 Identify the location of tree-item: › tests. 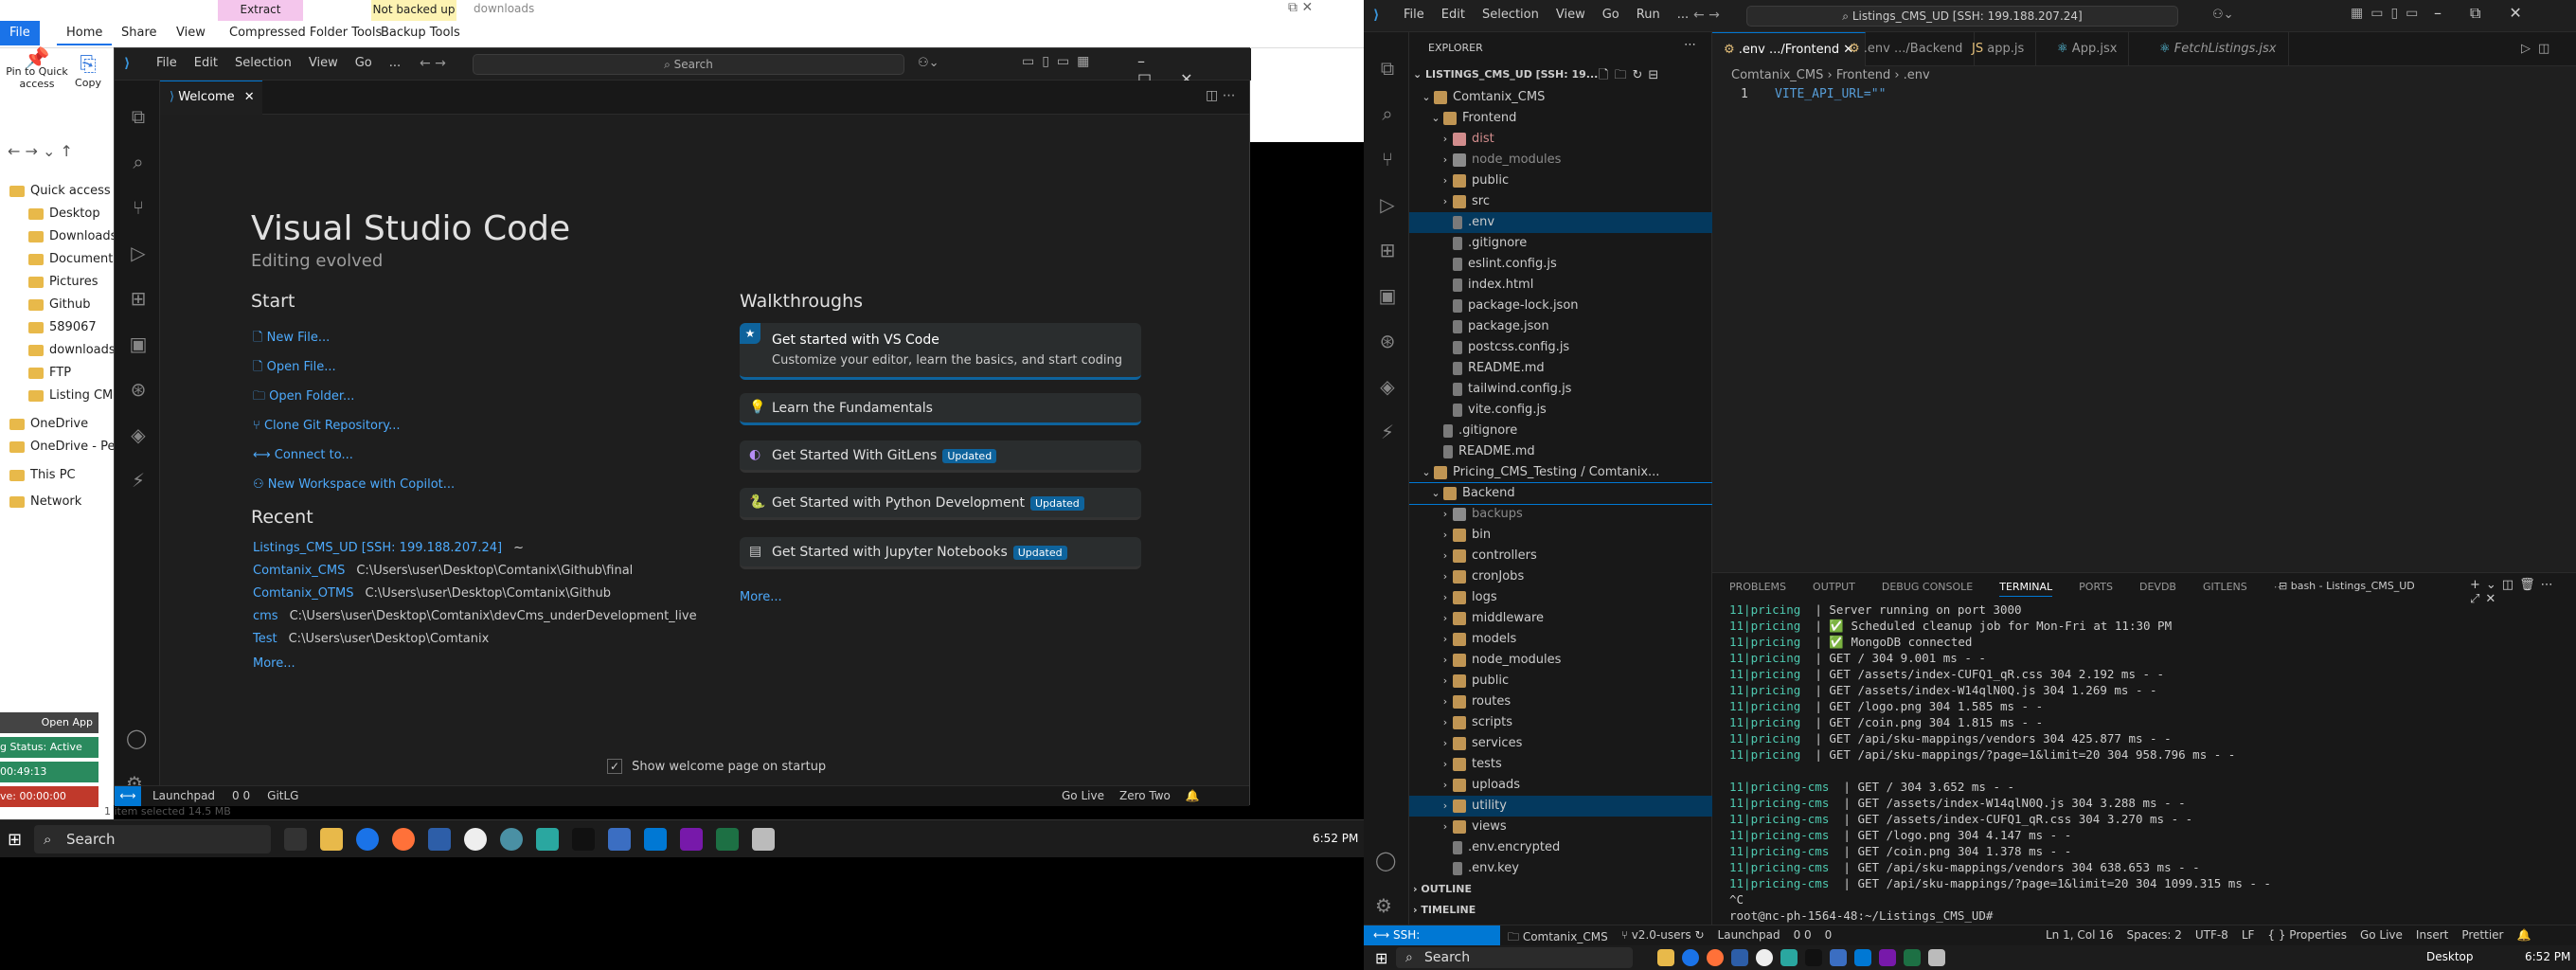
(1560, 764).